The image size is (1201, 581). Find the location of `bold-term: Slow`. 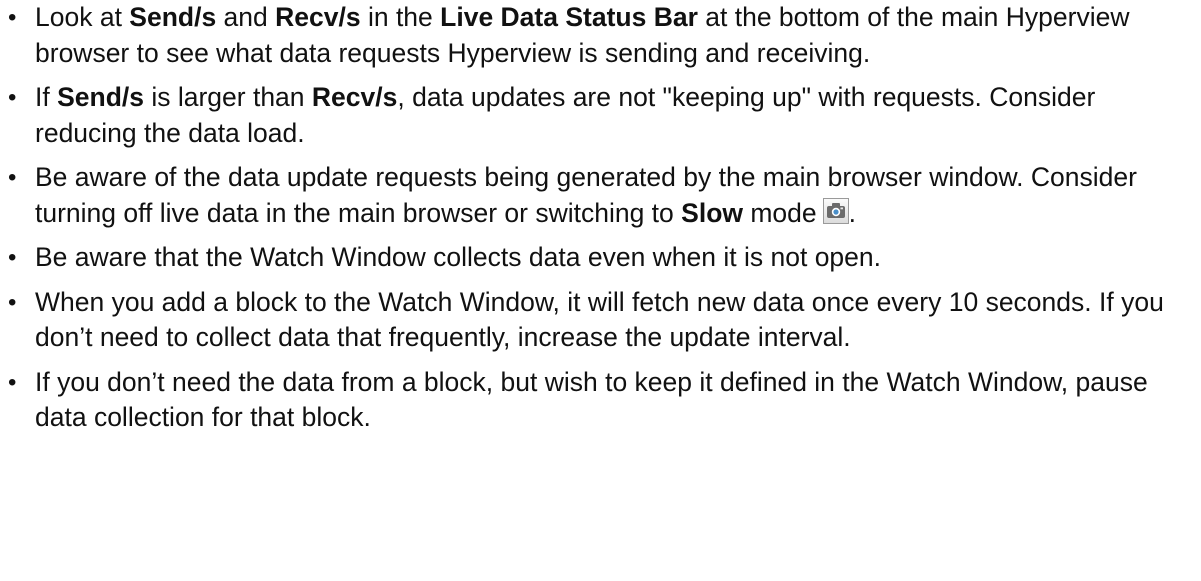

bold-term: Slow is located at coordinates (712, 212).